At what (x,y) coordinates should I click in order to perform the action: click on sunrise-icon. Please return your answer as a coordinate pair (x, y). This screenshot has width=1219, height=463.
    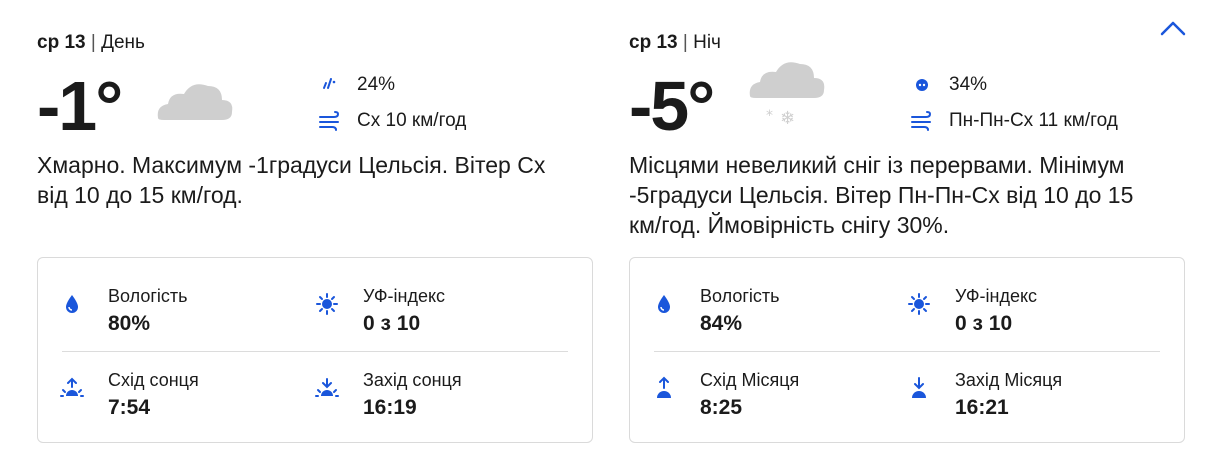
    Looking at the image, I should click on (72, 388).